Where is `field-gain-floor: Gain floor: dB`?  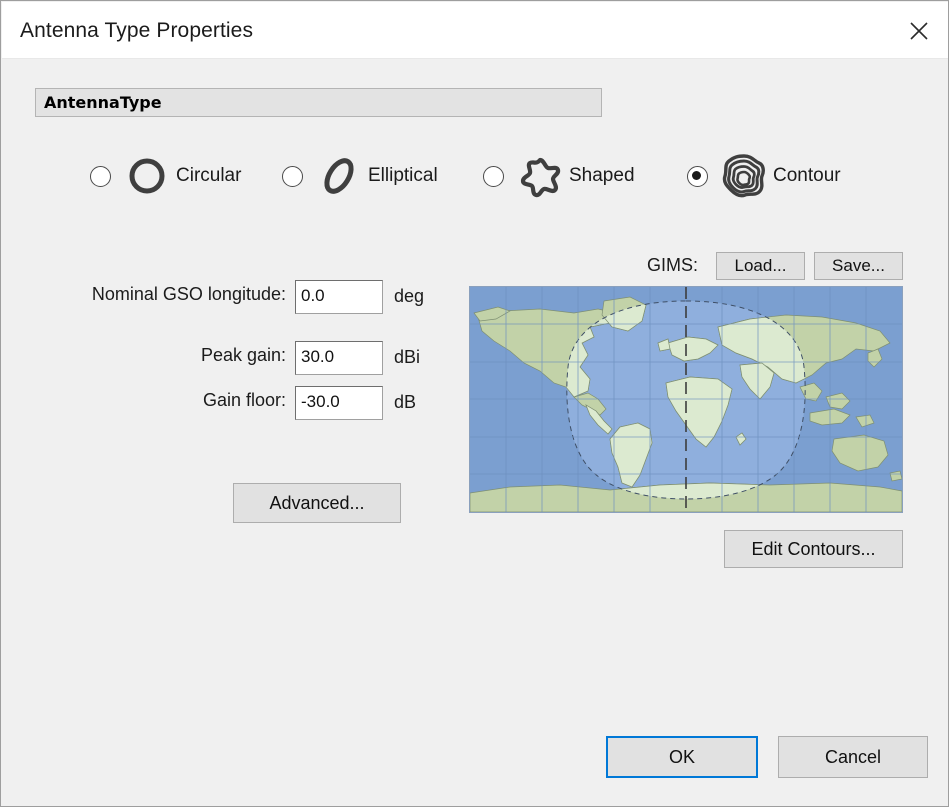
field-gain-floor: Gain floor: dB is located at coordinates (309, 403).